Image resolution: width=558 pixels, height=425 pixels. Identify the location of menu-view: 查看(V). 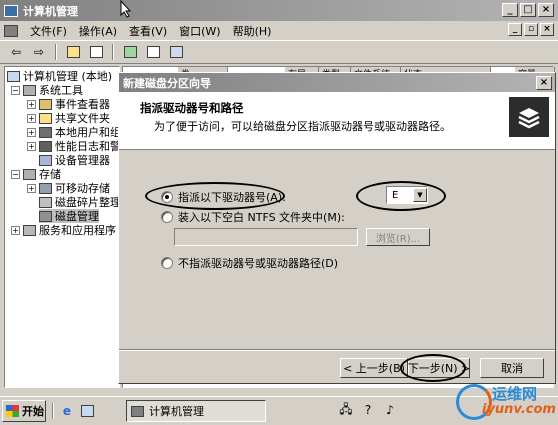
(148, 31).